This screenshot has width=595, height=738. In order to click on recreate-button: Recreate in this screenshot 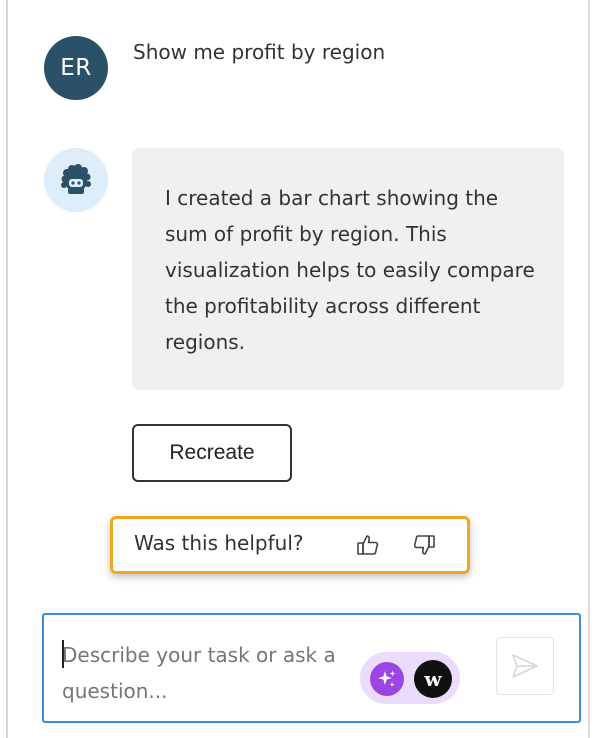, I will do `click(212, 453)`.